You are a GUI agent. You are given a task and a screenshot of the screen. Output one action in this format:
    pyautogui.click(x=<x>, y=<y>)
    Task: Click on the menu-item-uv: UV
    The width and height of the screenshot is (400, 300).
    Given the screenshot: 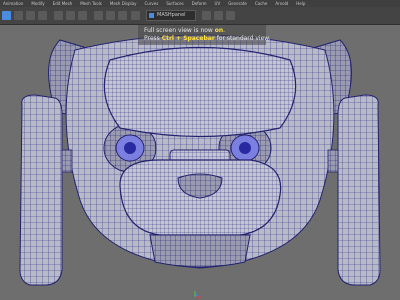 What is the action you would take?
    pyautogui.click(x=218, y=3)
    